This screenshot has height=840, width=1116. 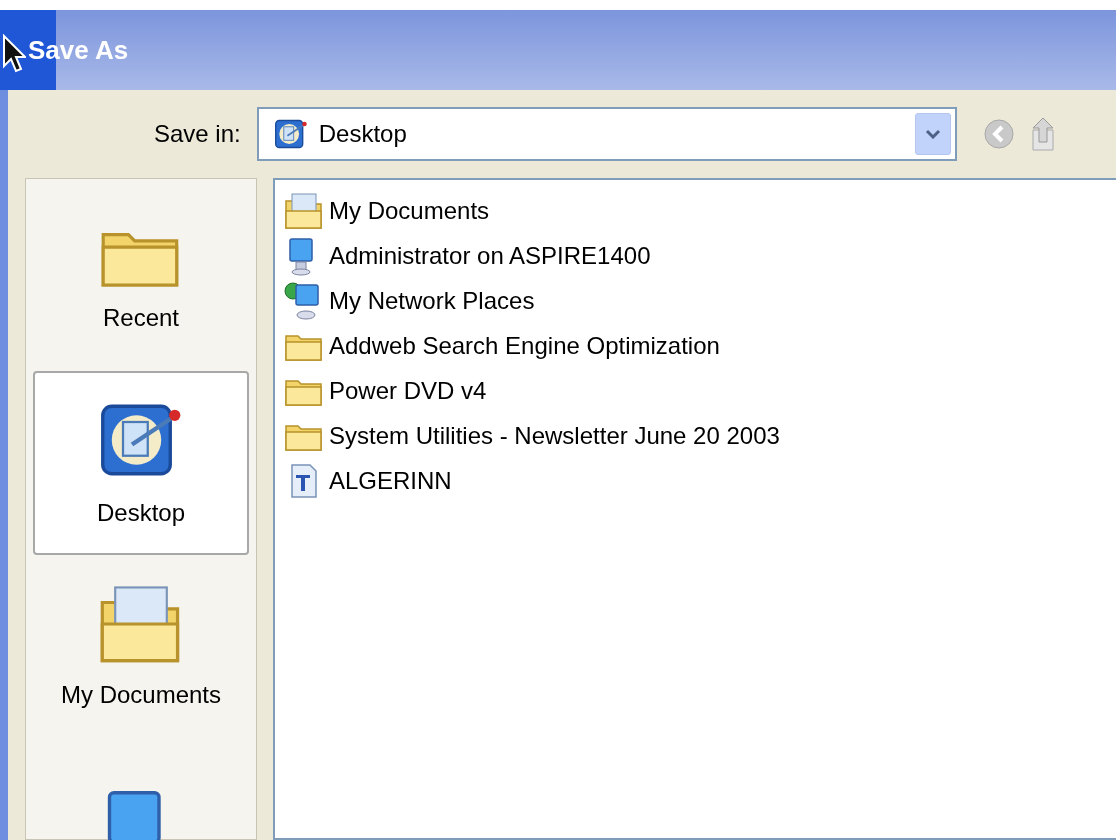 I want to click on file-item: Addweb Search Engine Optimization, so click(x=699, y=345).